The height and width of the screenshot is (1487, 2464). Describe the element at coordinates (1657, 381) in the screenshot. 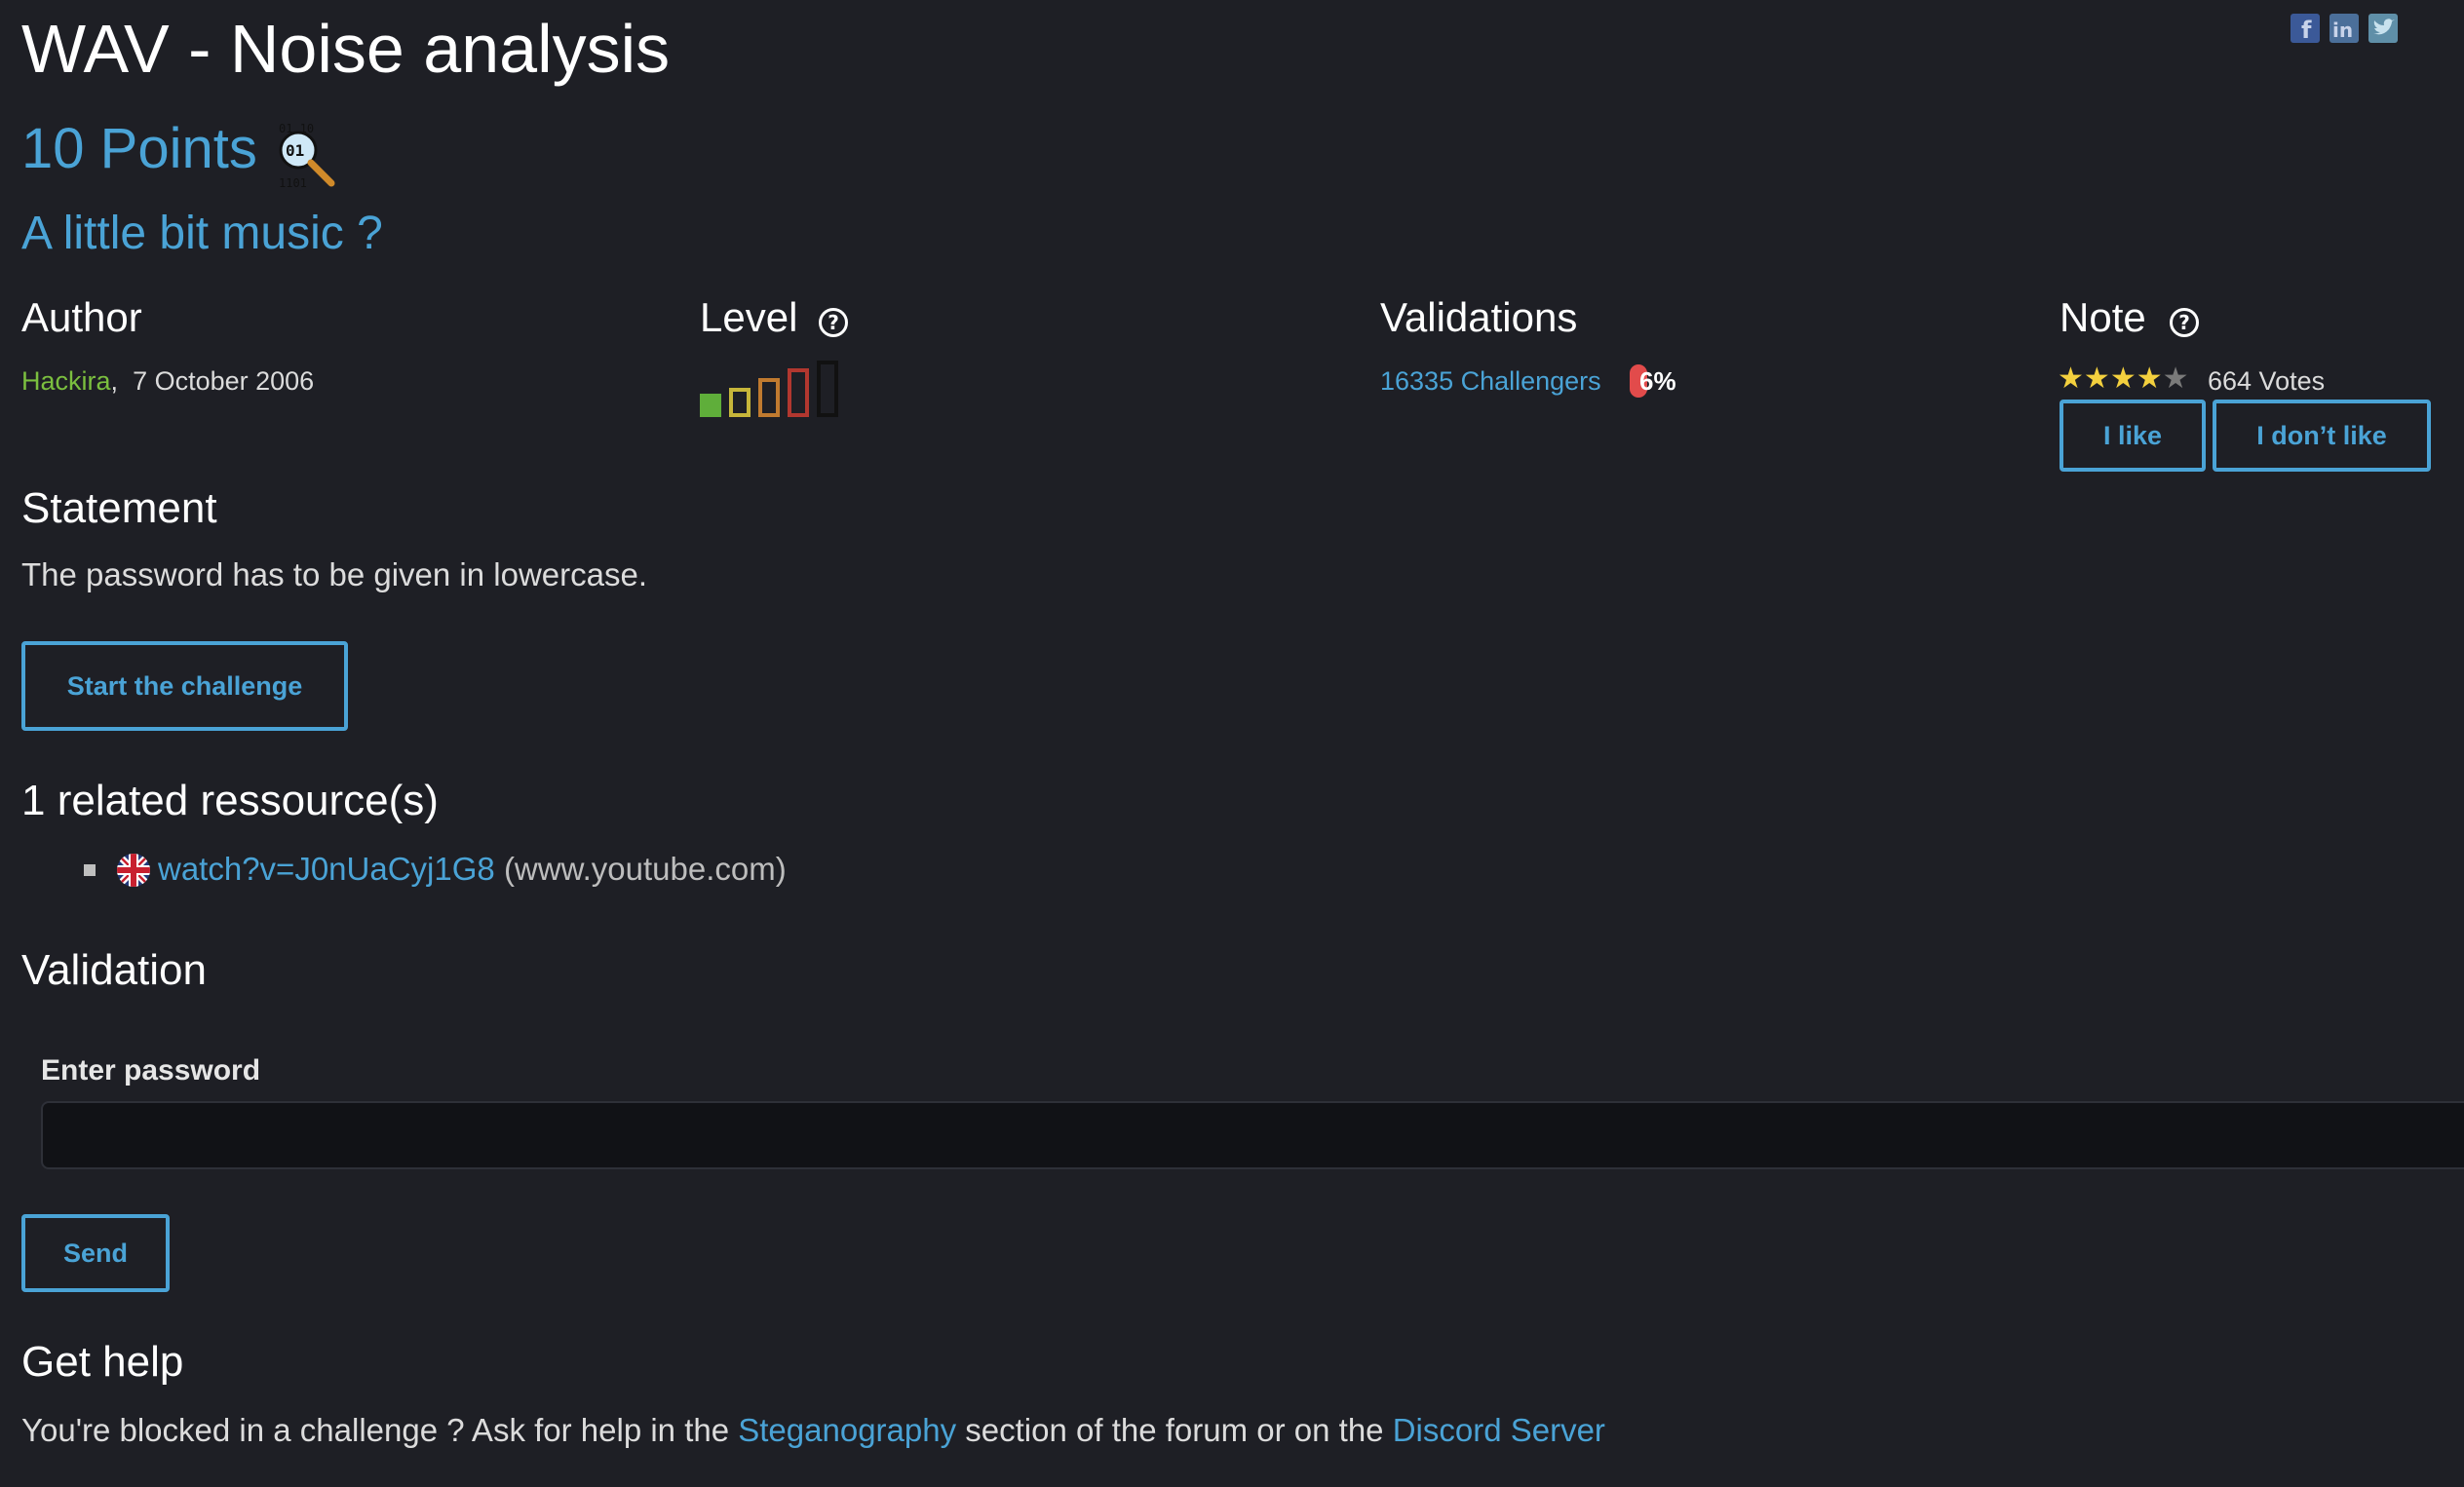

I see `validation-percent: 6%` at that location.